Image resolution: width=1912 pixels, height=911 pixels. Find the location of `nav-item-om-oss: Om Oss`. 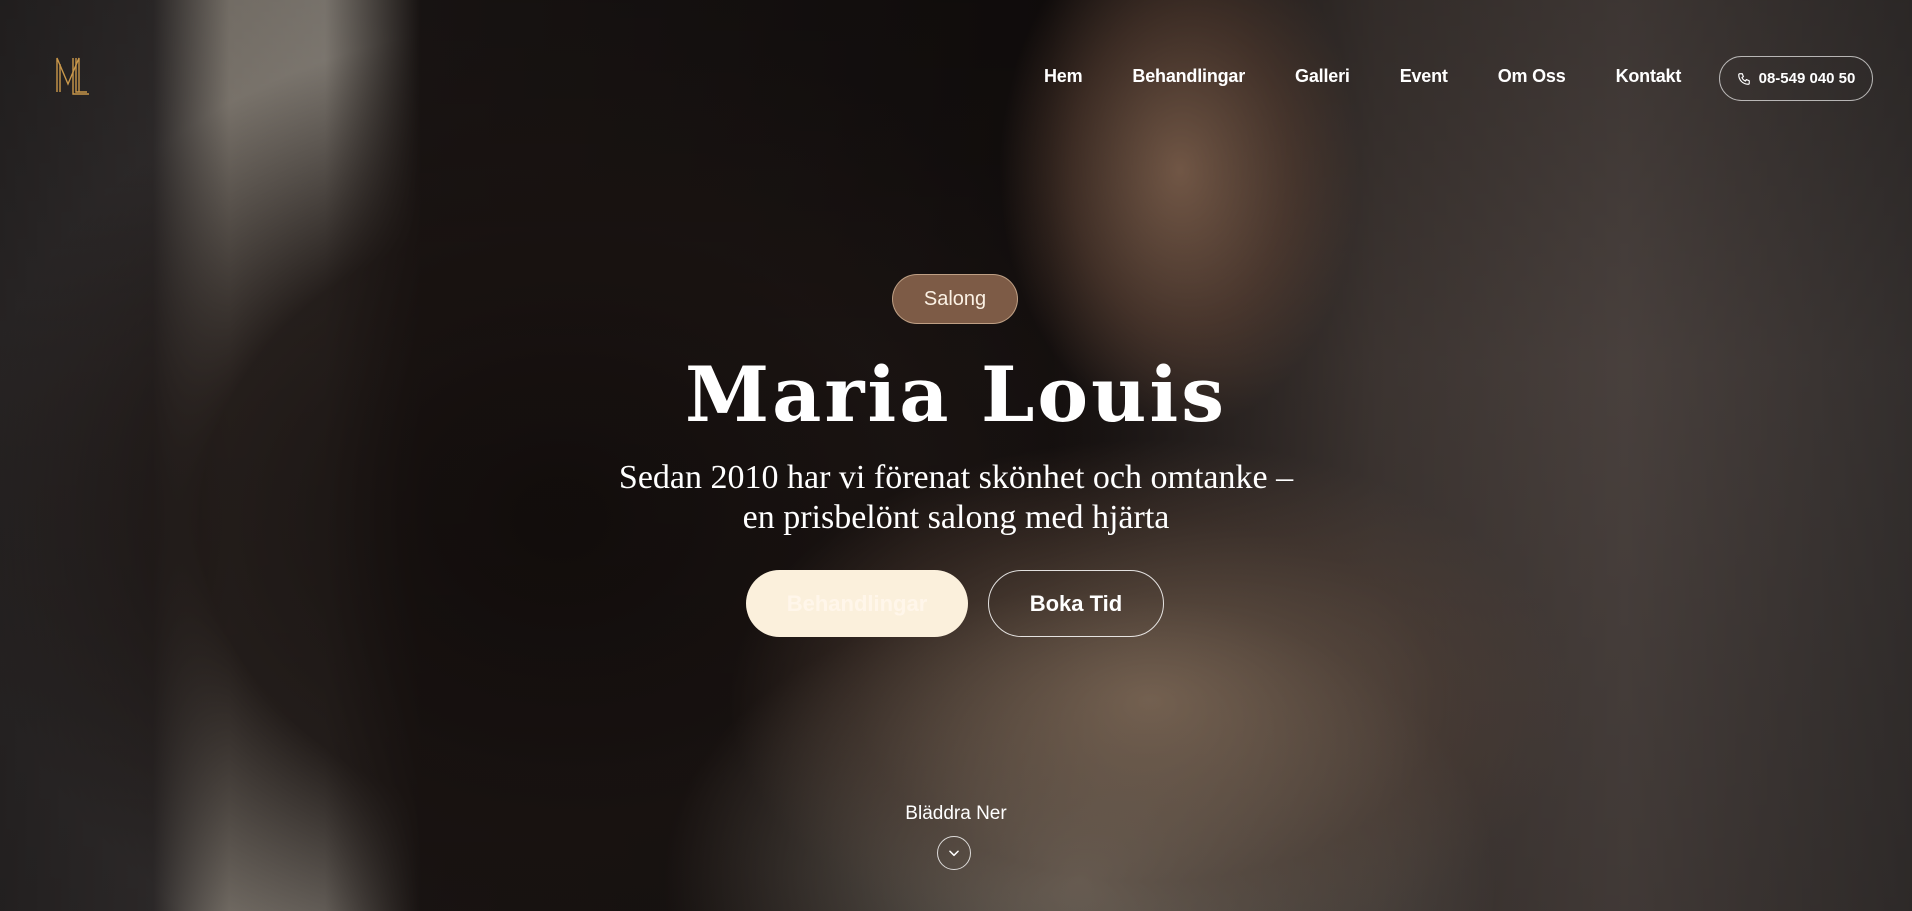

nav-item-om-oss: Om Oss is located at coordinates (1532, 76).